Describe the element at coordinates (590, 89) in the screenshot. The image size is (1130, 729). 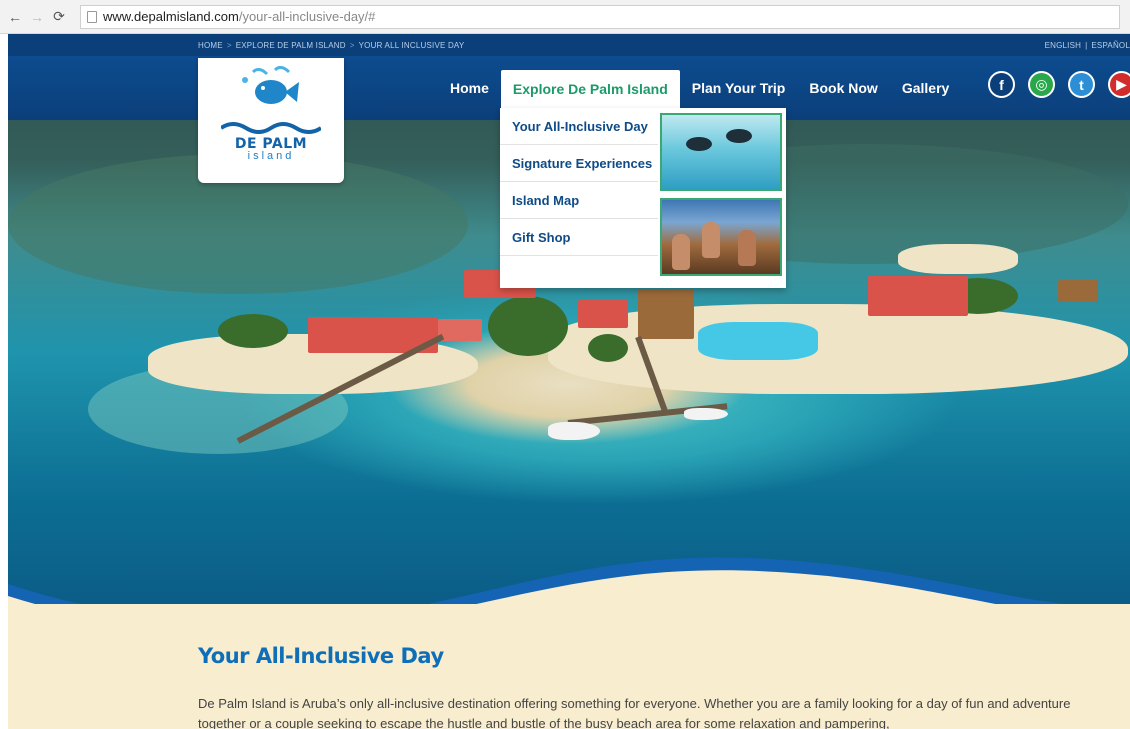
I see `nav-explore-de-palm-island: Explore De Palm Island` at that location.